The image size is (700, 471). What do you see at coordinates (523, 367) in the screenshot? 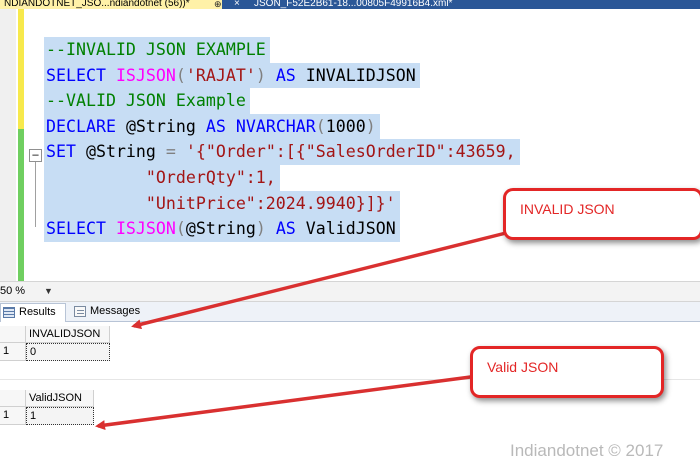
I see `callout-valid-label: Valid JSON` at bounding box center [523, 367].